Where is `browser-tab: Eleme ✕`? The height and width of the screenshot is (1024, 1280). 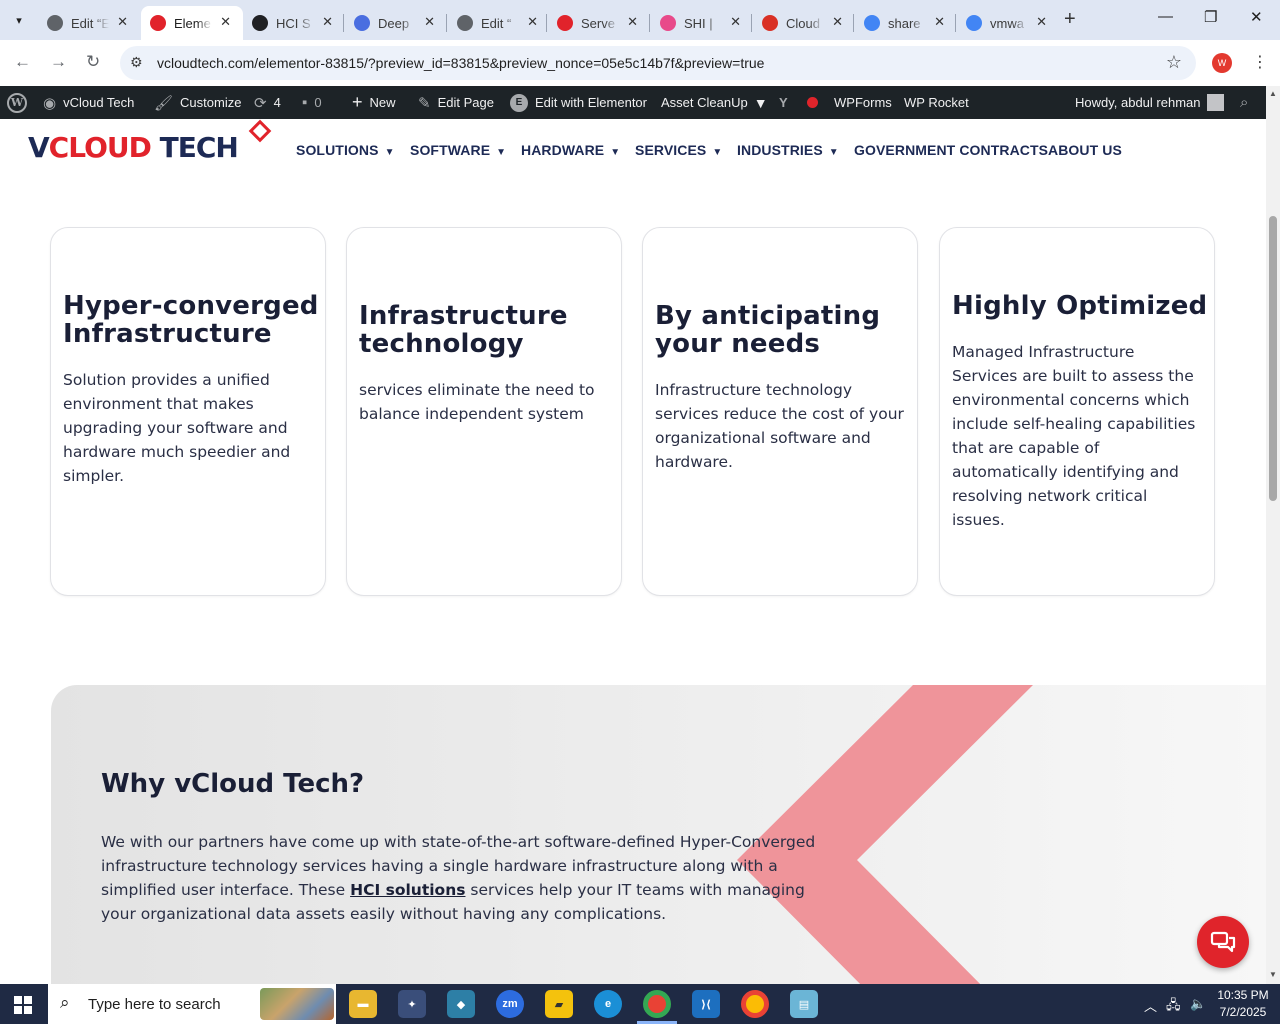 browser-tab: Eleme ✕ is located at coordinates (192, 23).